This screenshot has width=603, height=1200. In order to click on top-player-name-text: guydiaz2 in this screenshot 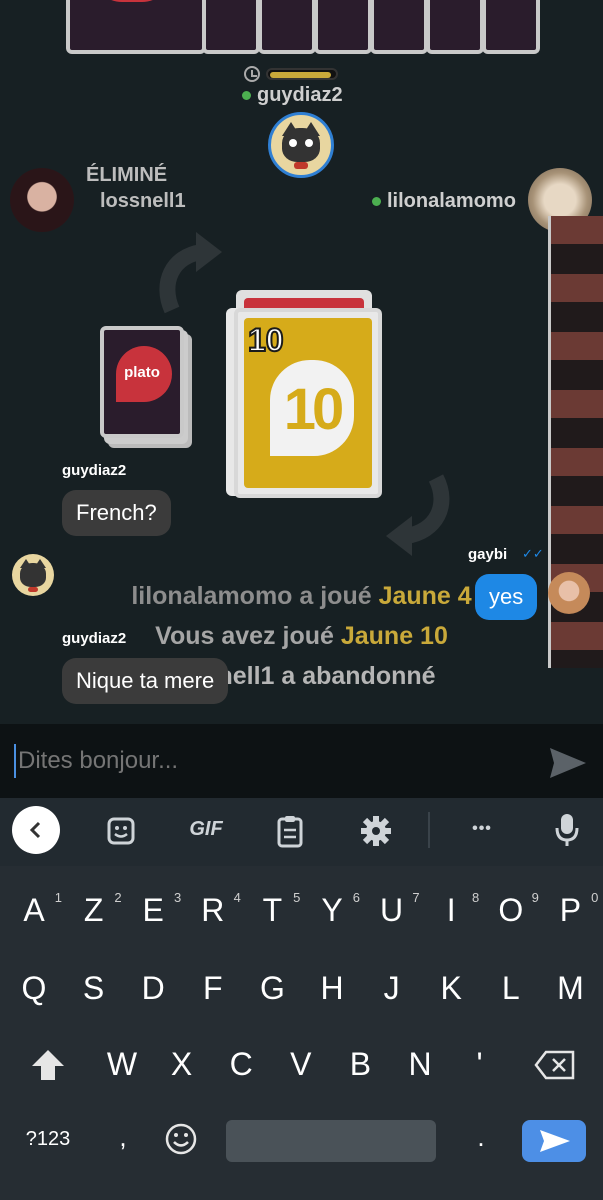, I will do `click(300, 95)`.